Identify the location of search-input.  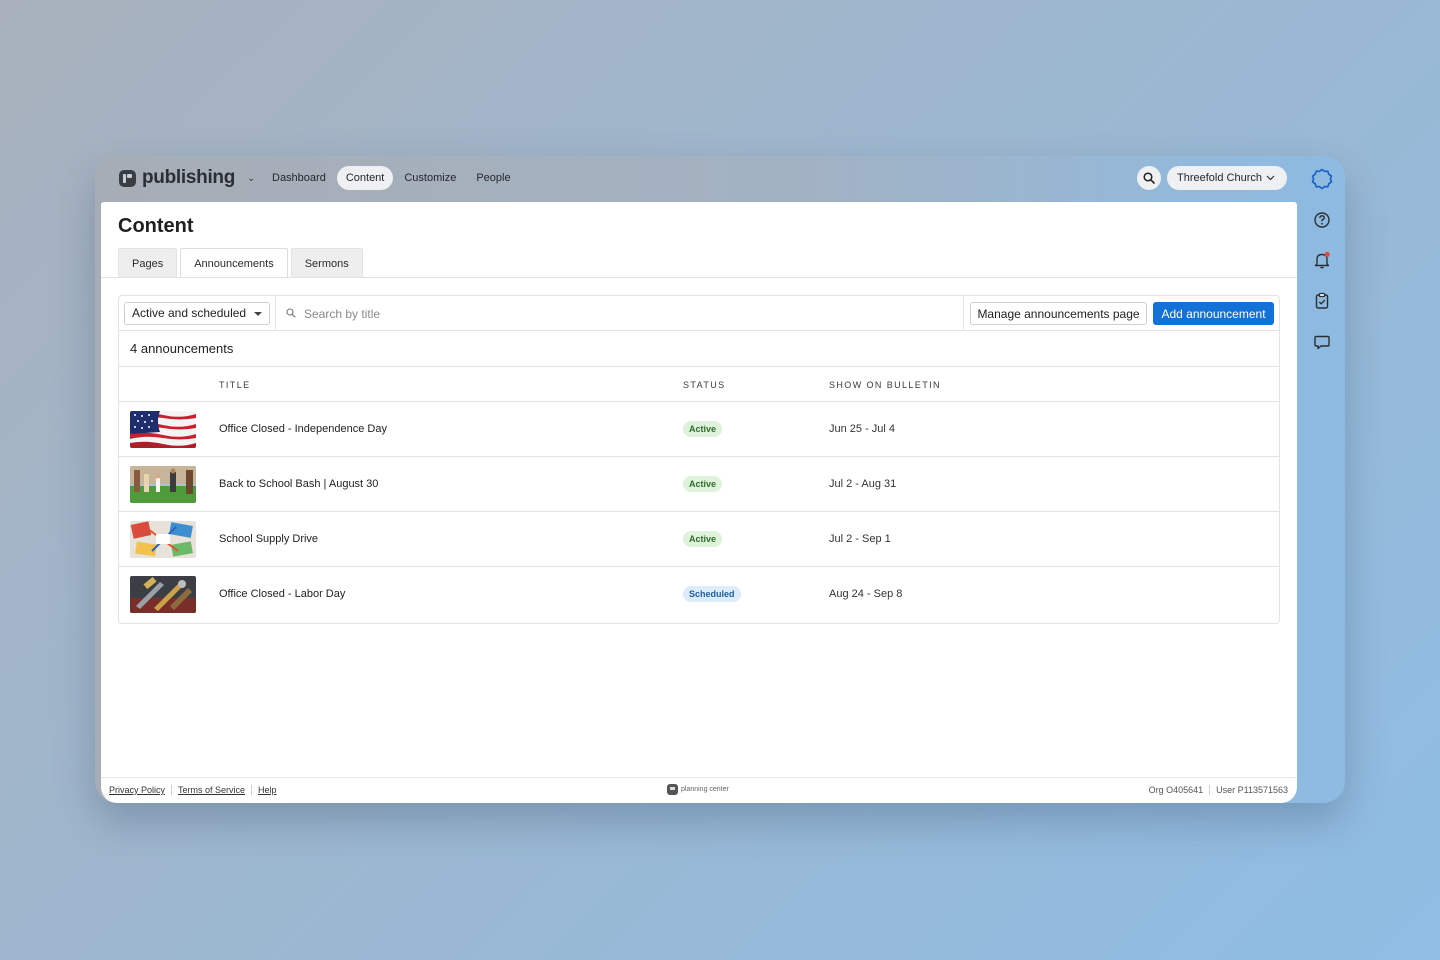
(624, 313).